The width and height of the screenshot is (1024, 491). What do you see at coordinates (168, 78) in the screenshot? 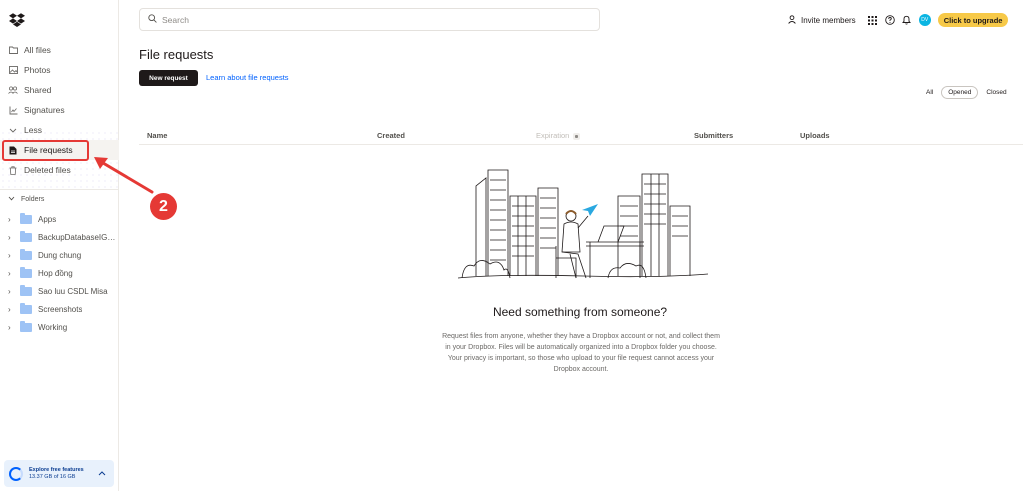
I see `new-request-button: New request` at bounding box center [168, 78].